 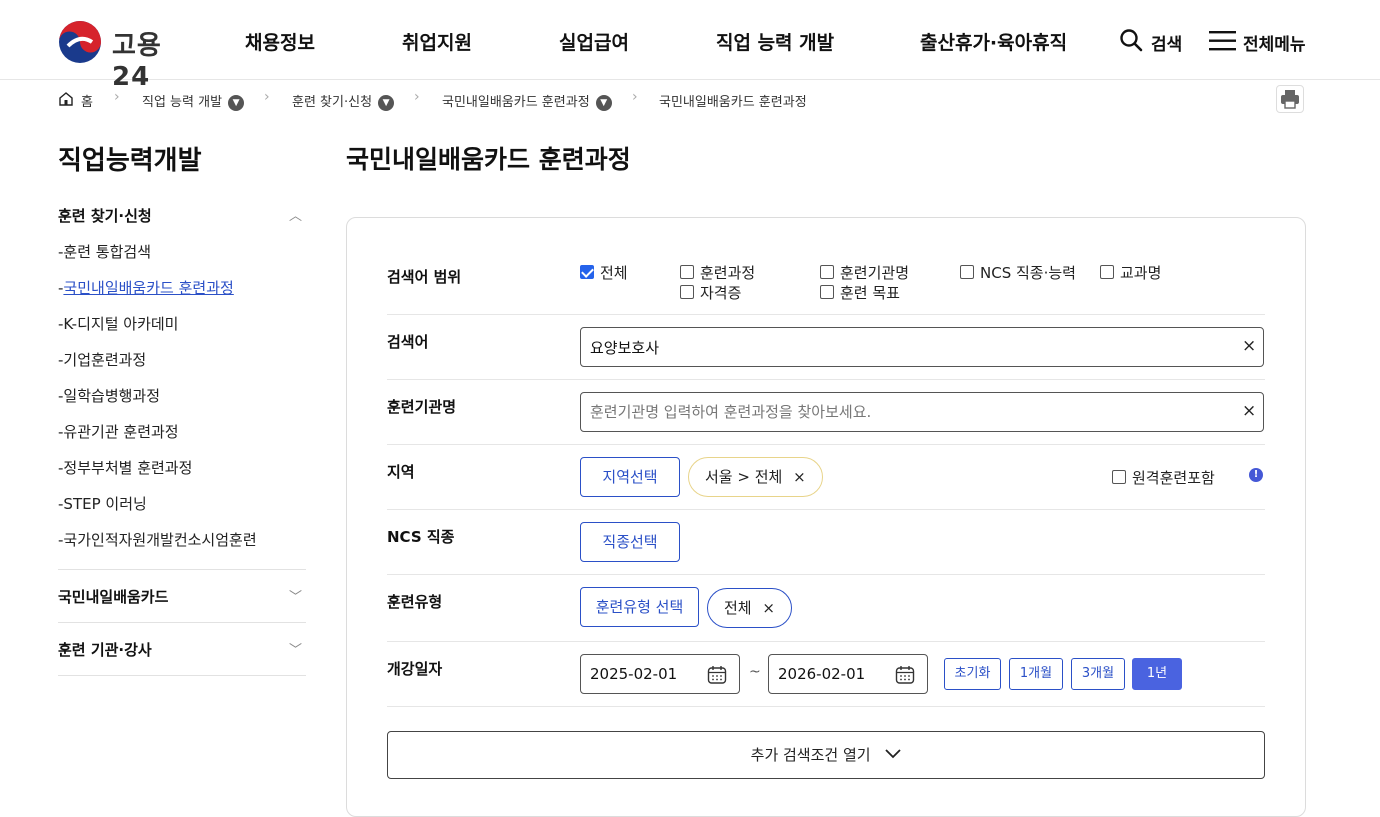 What do you see at coordinates (1249, 346) in the screenshot?
I see `clear-keyword-icon: ×` at bounding box center [1249, 346].